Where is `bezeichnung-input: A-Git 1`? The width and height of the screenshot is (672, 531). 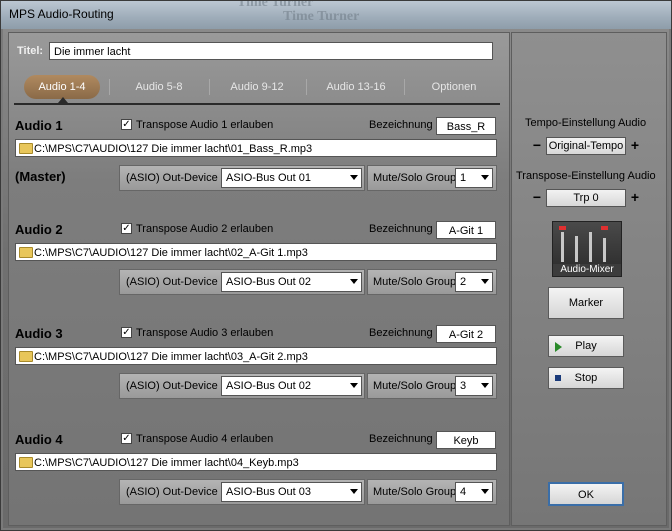
bezeichnung-input: A-Git 1 is located at coordinates (466, 230).